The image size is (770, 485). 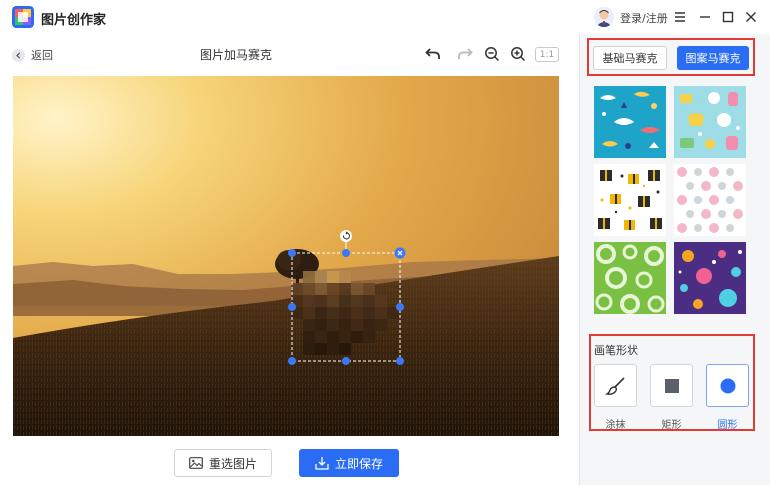 I want to click on tab-basic-mosaic: 基础马赛克, so click(x=630, y=58).